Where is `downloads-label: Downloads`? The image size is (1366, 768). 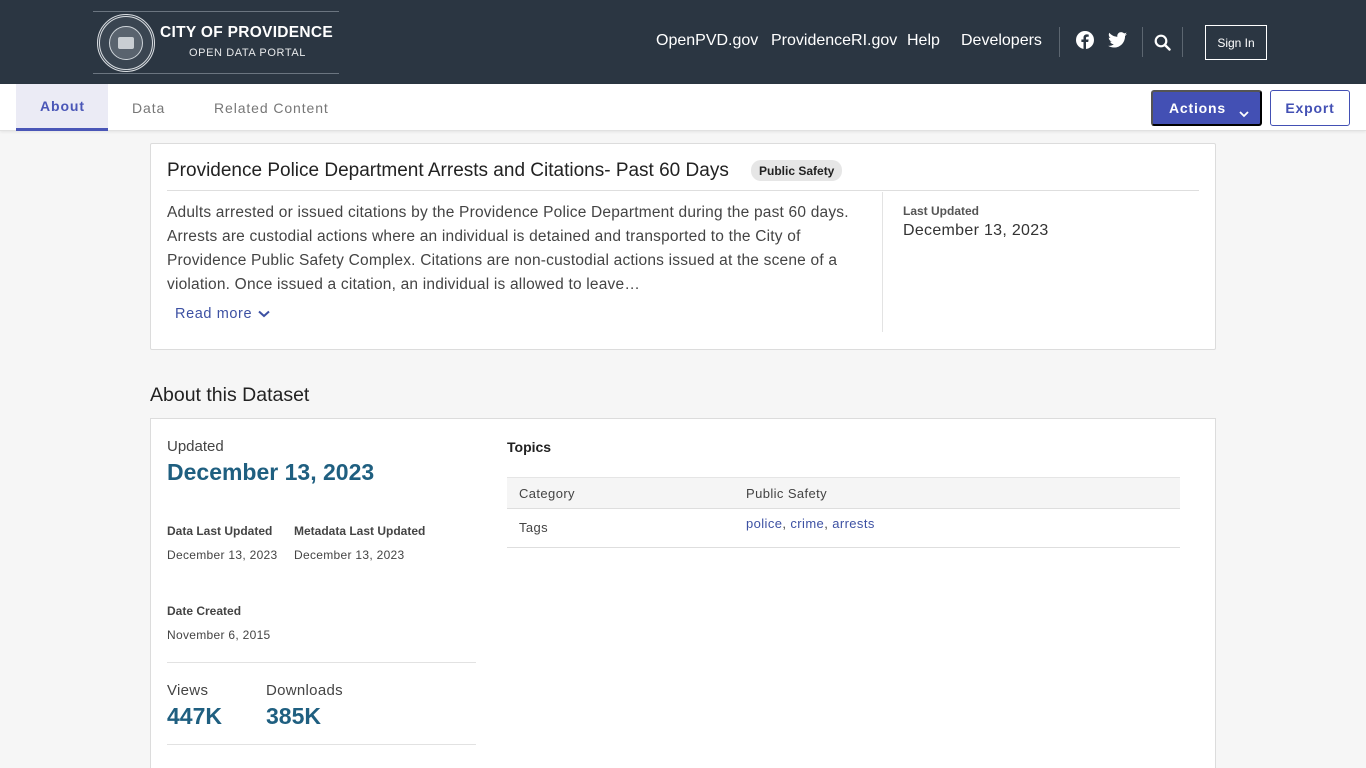 downloads-label: Downloads is located at coordinates (304, 690).